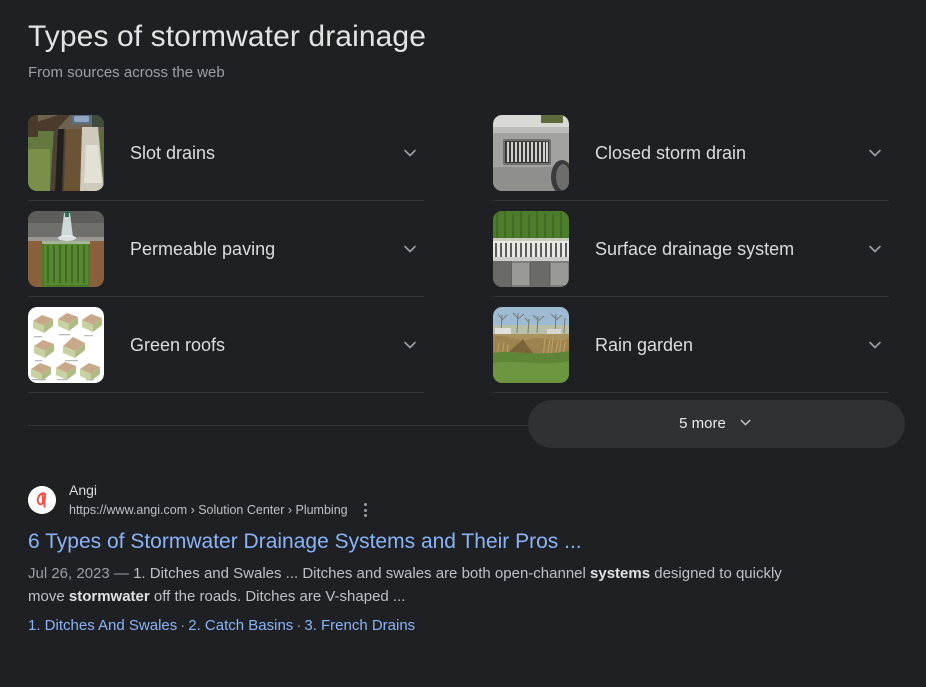 Image resolution: width=926 pixels, height=687 pixels. I want to click on angi-logo-icon, so click(42, 499).